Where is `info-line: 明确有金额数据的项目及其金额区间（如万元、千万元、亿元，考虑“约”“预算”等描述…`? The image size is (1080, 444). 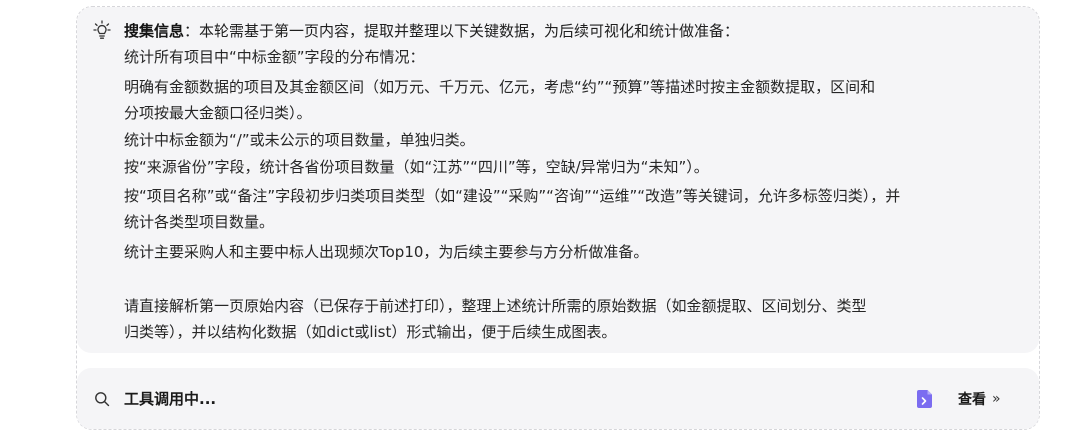
info-line: 明确有金额数据的项目及其金额区间（如万元、千万元、亿元，考虑“约”“预算”等描述… is located at coordinates (500, 87).